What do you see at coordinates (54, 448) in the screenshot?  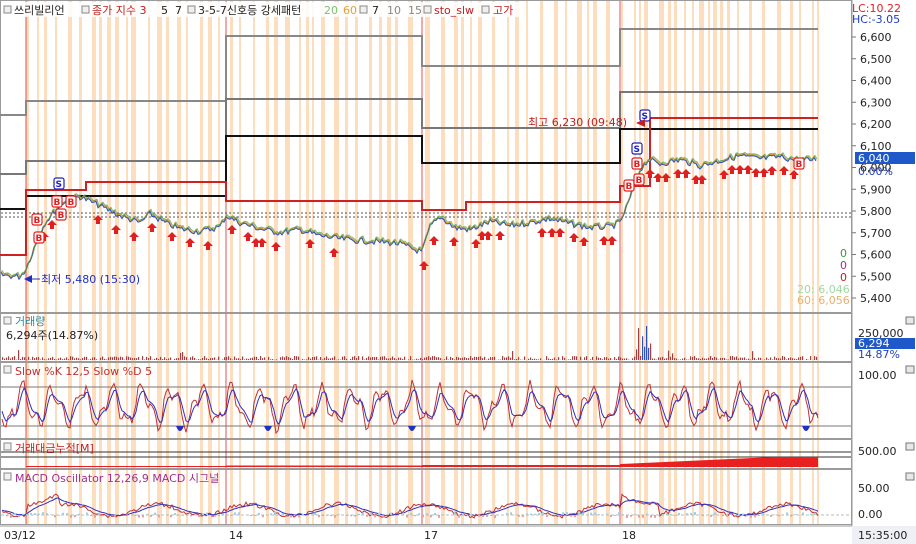 I see `cumvol-title: 거래대금누적[M]` at bounding box center [54, 448].